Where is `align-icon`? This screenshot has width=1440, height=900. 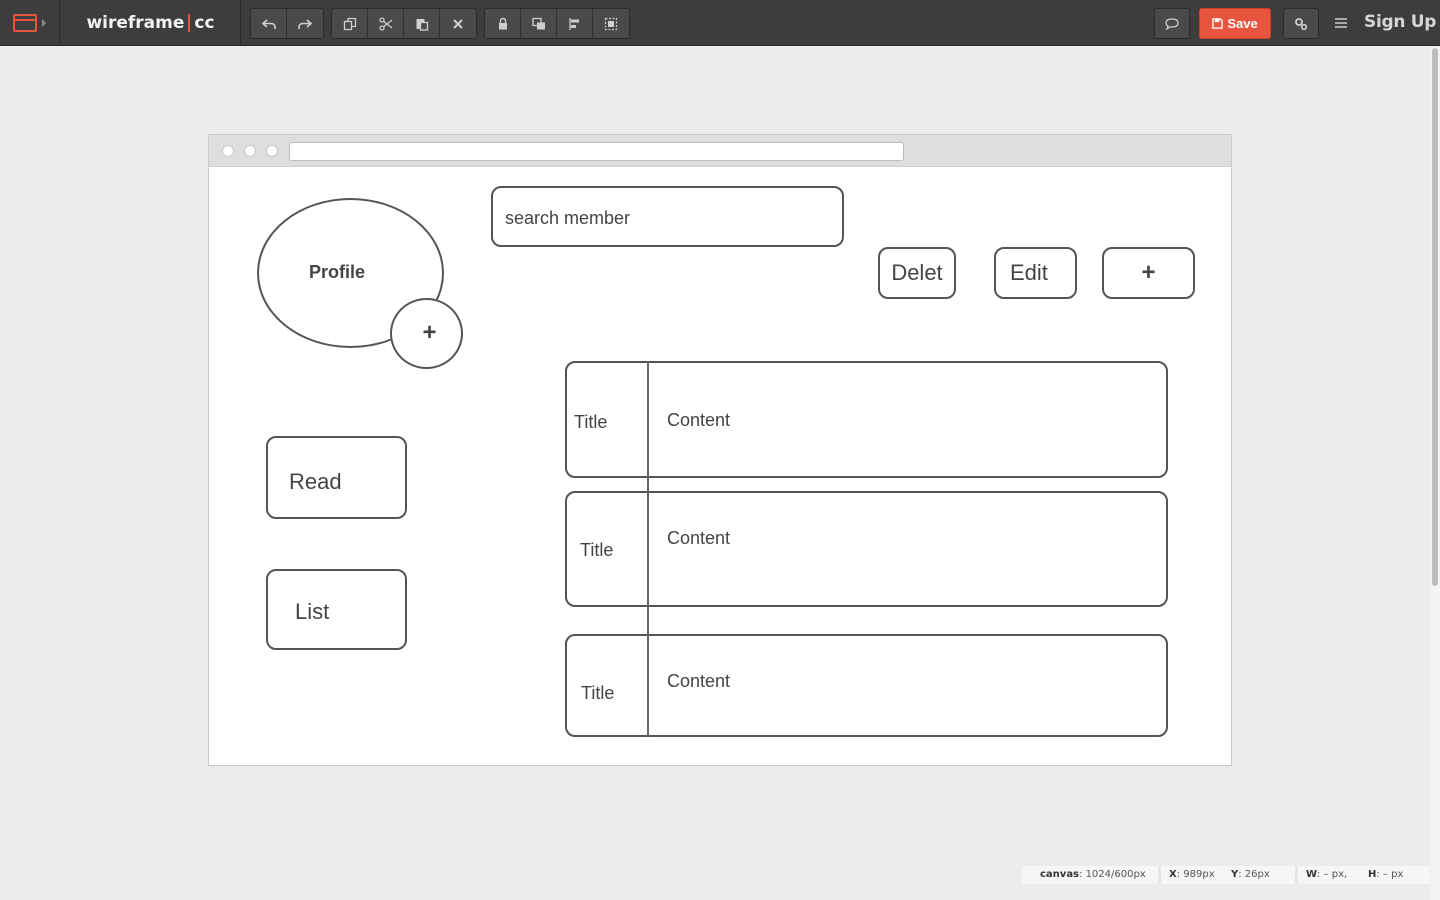
align-icon is located at coordinates (573, 23).